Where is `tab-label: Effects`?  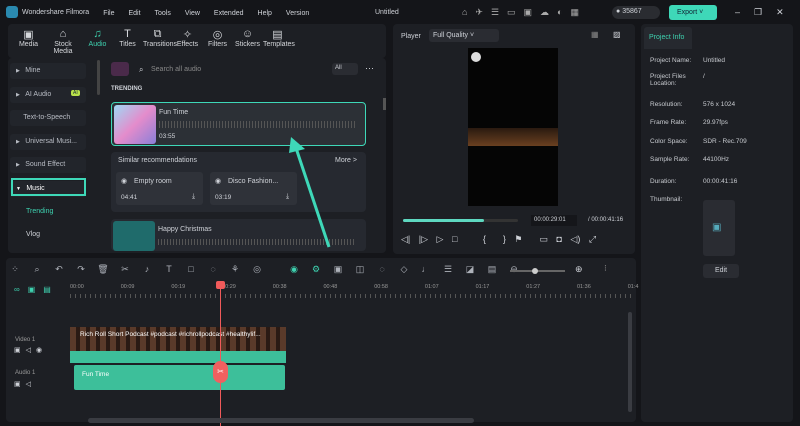 tab-label: Effects is located at coordinates (187, 44).